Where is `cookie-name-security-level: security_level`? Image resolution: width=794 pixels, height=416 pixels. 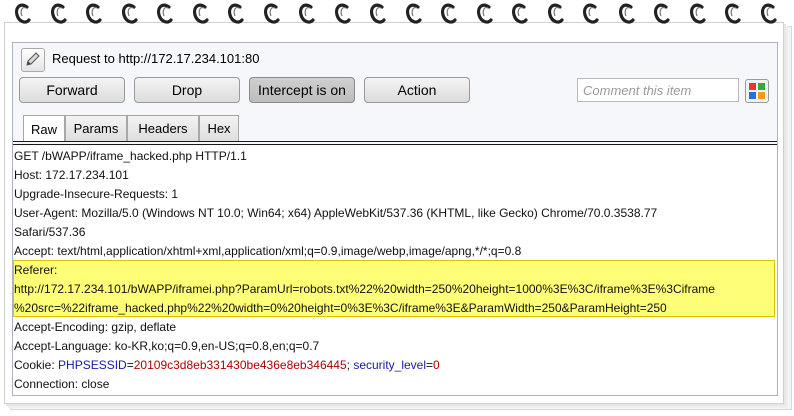
cookie-name-security-level: security_level is located at coordinates (390, 365).